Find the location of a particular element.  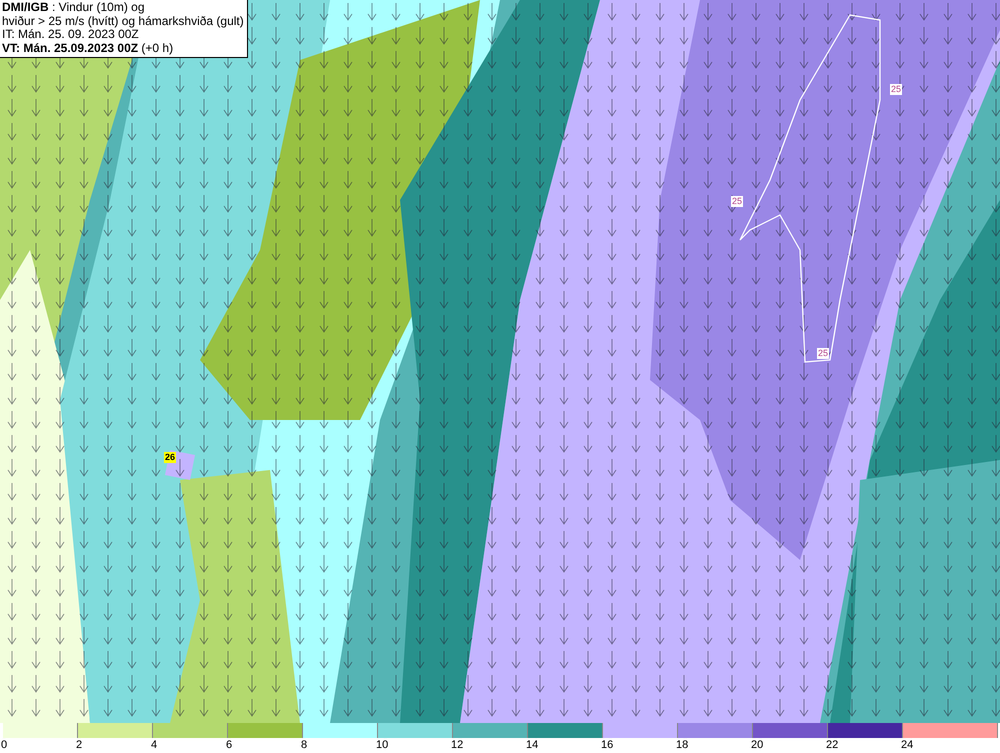

info-line: IT: Mán. 25. 09. 2023 00Z is located at coordinates (71, 35).